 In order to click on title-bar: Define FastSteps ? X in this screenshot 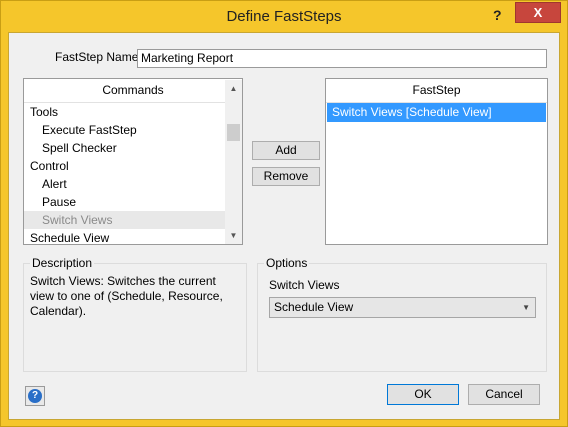, I will do `click(284, 16)`.